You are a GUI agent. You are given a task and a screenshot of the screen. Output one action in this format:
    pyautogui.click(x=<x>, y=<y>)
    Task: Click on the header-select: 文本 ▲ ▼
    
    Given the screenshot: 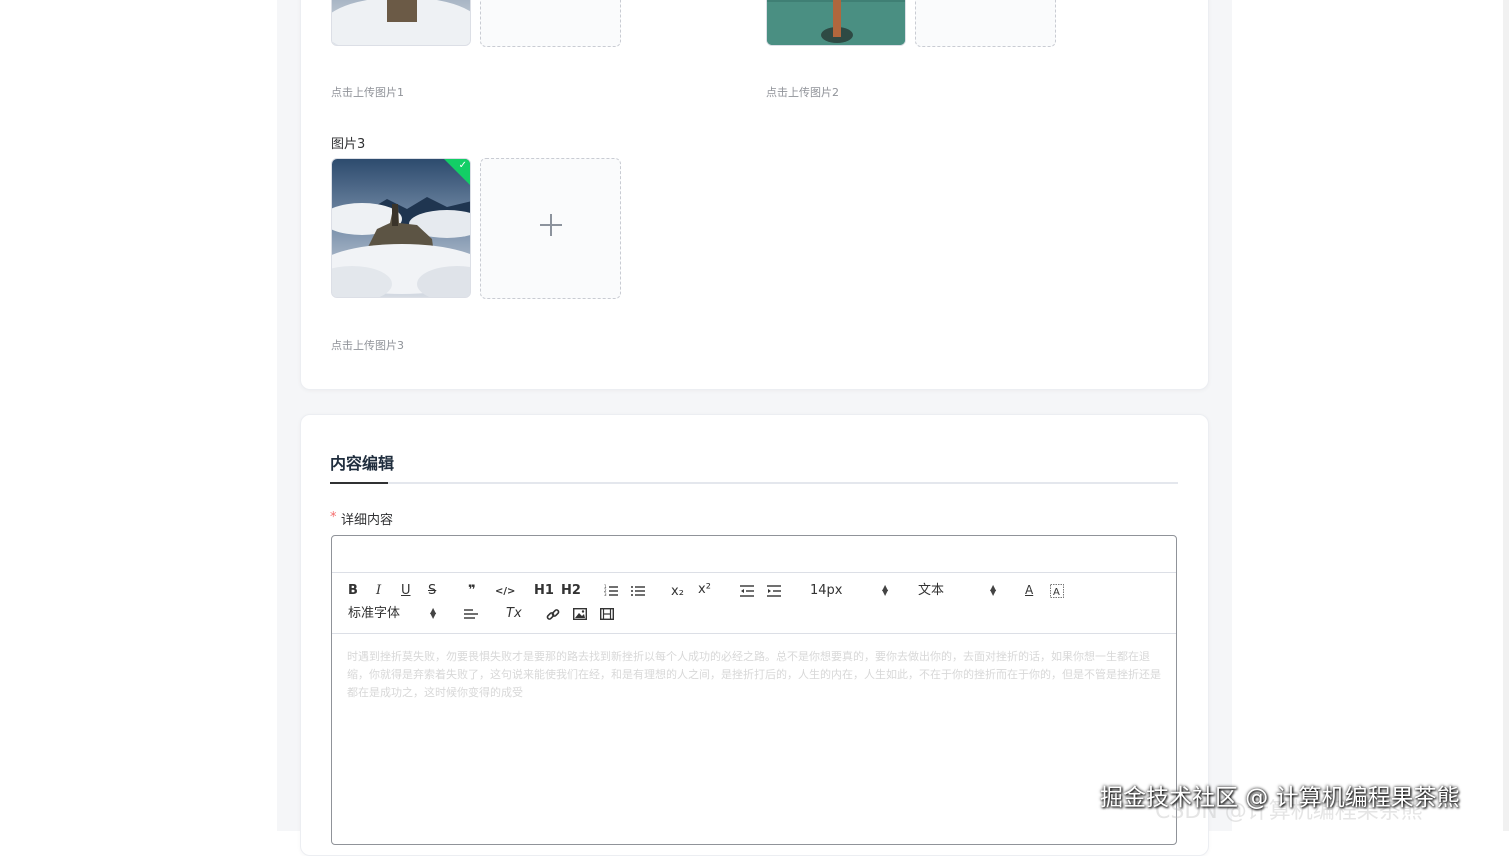 What is the action you would take?
    pyautogui.click(x=958, y=591)
    